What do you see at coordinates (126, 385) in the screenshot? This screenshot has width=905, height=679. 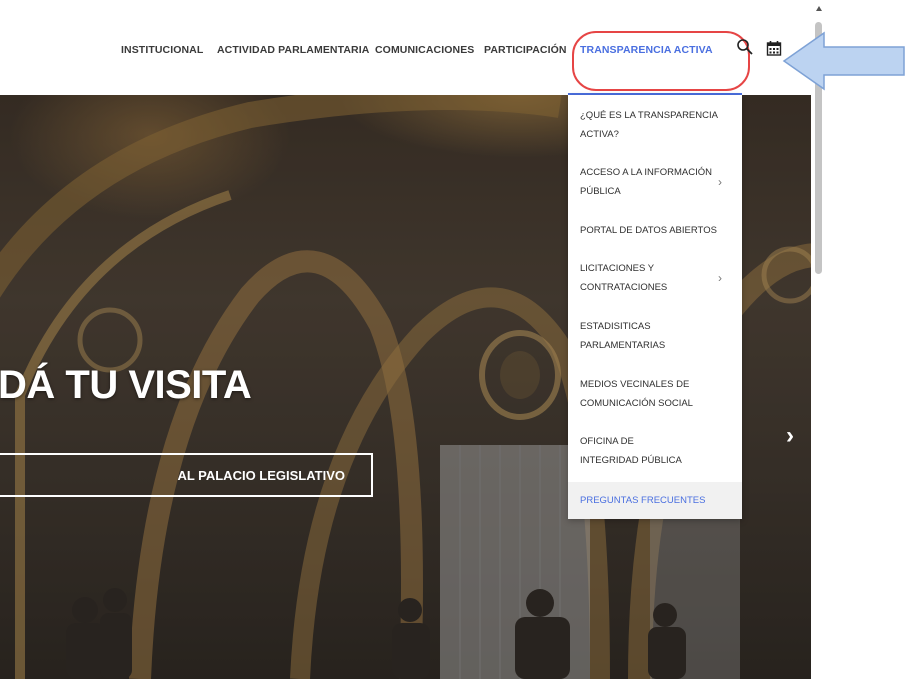 I see `hero-headline: DÁ TU VISITA` at bounding box center [126, 385].